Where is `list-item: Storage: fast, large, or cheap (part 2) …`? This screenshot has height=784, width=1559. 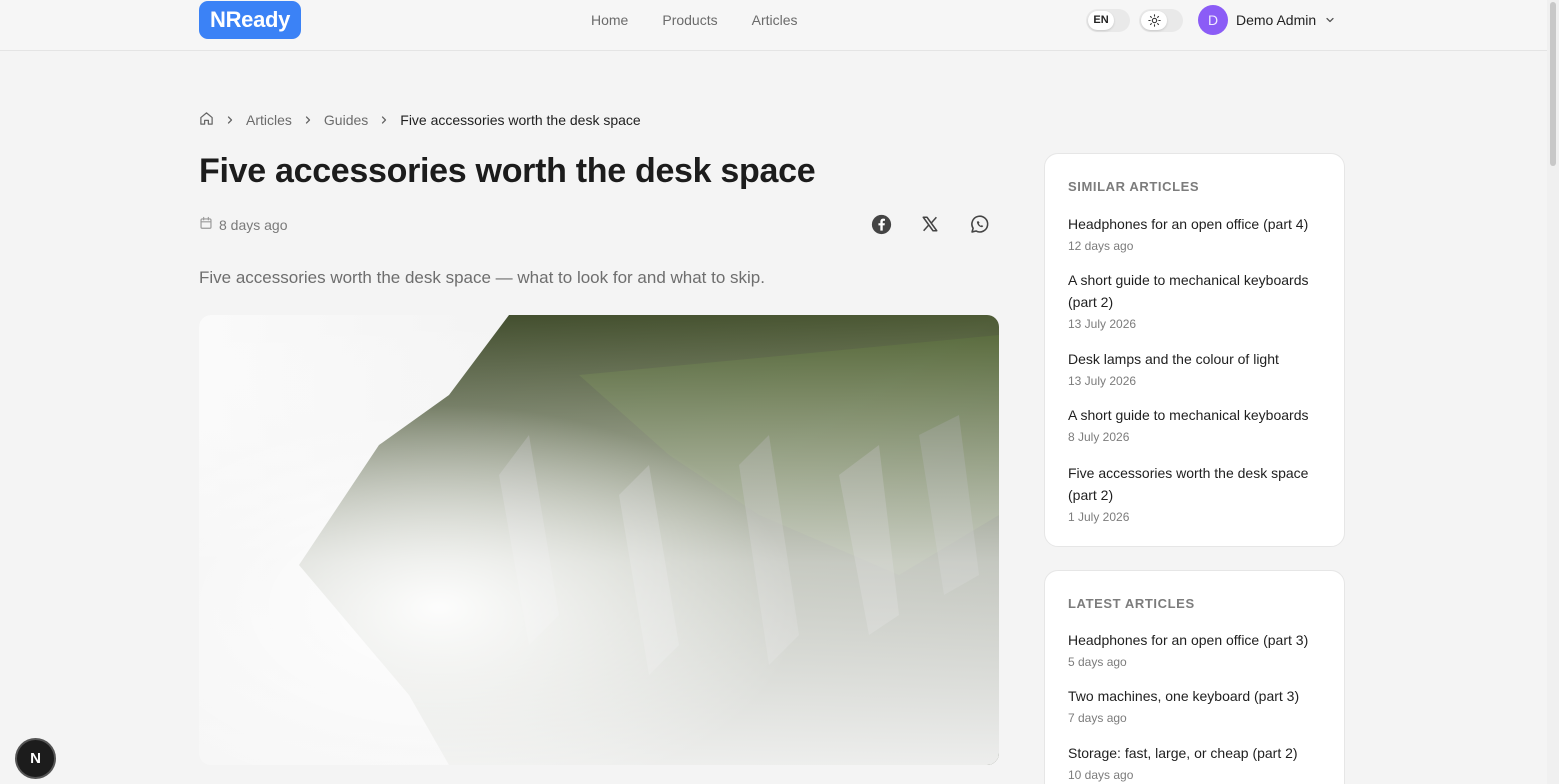 list-item: Storage: fast, large, or cheap (part 2) … is located at coordinates (1196, 763).